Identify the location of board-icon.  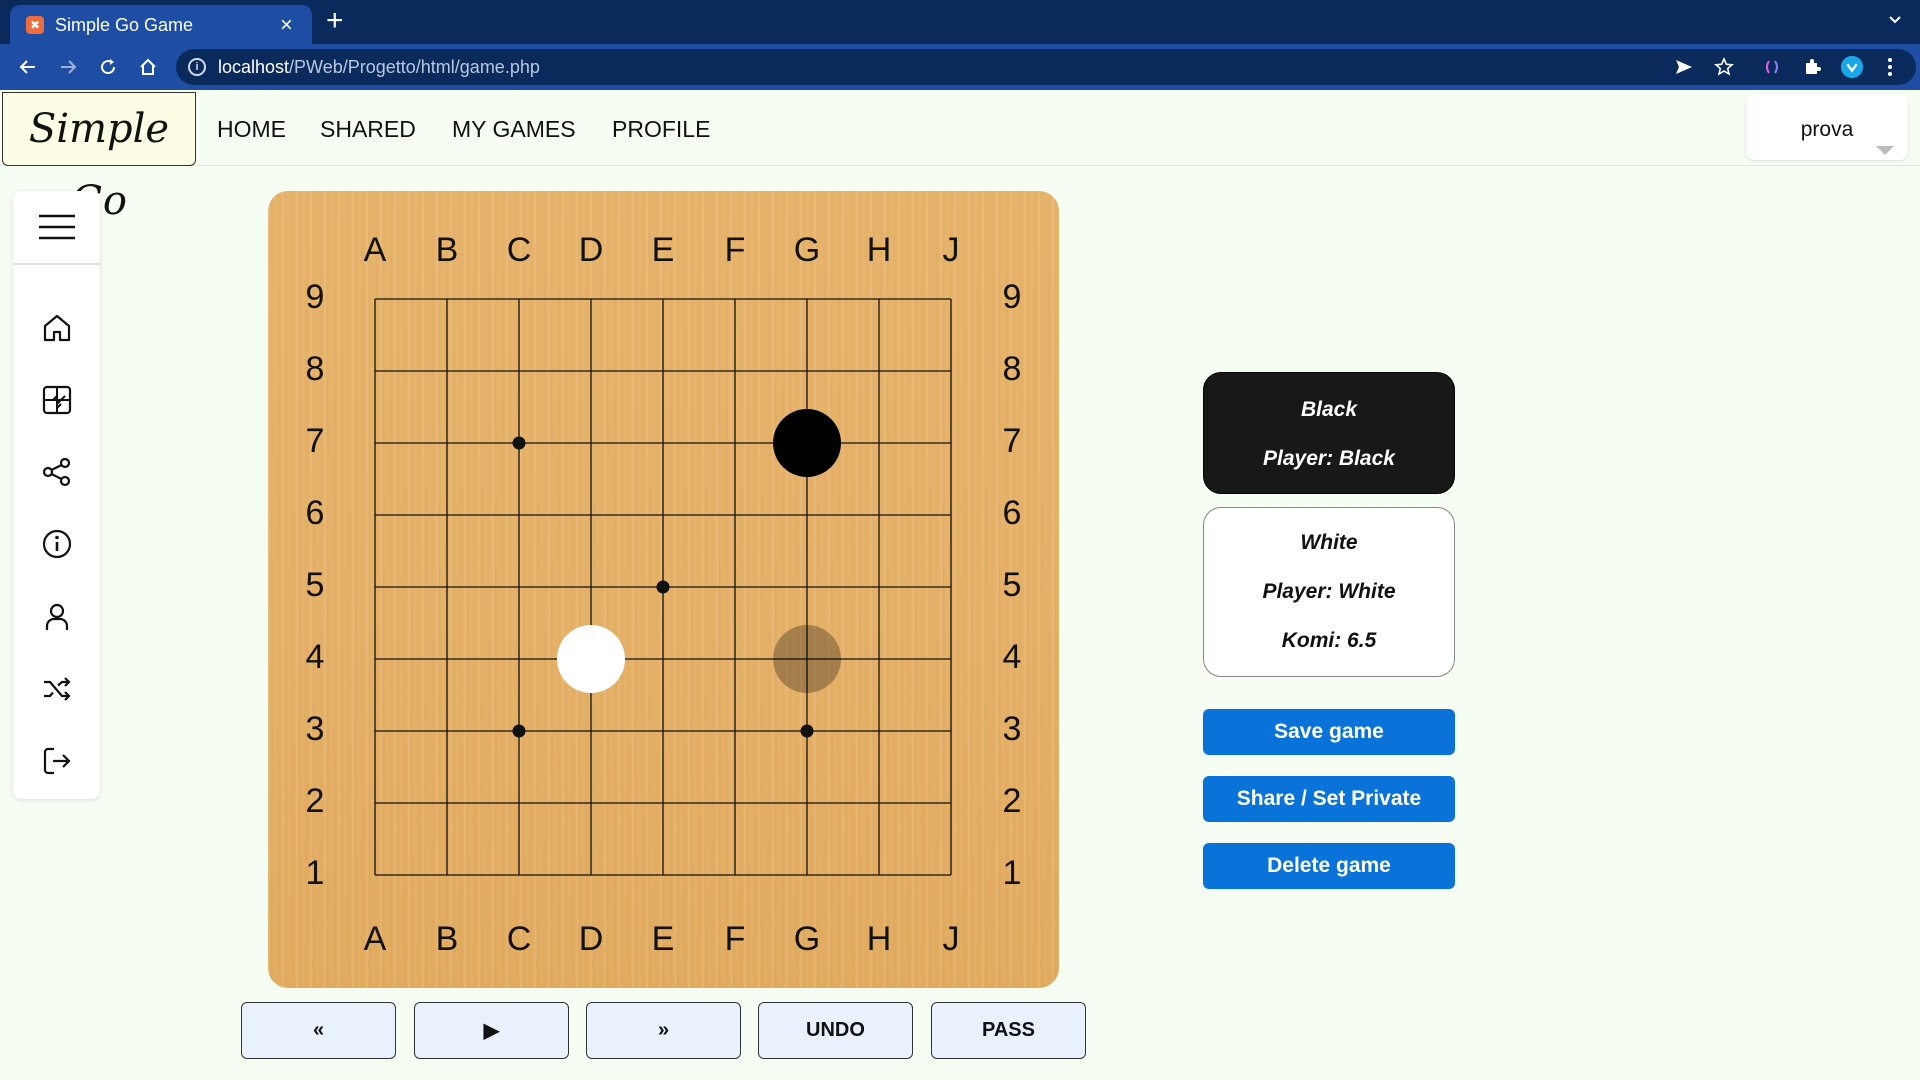
(56, 400).